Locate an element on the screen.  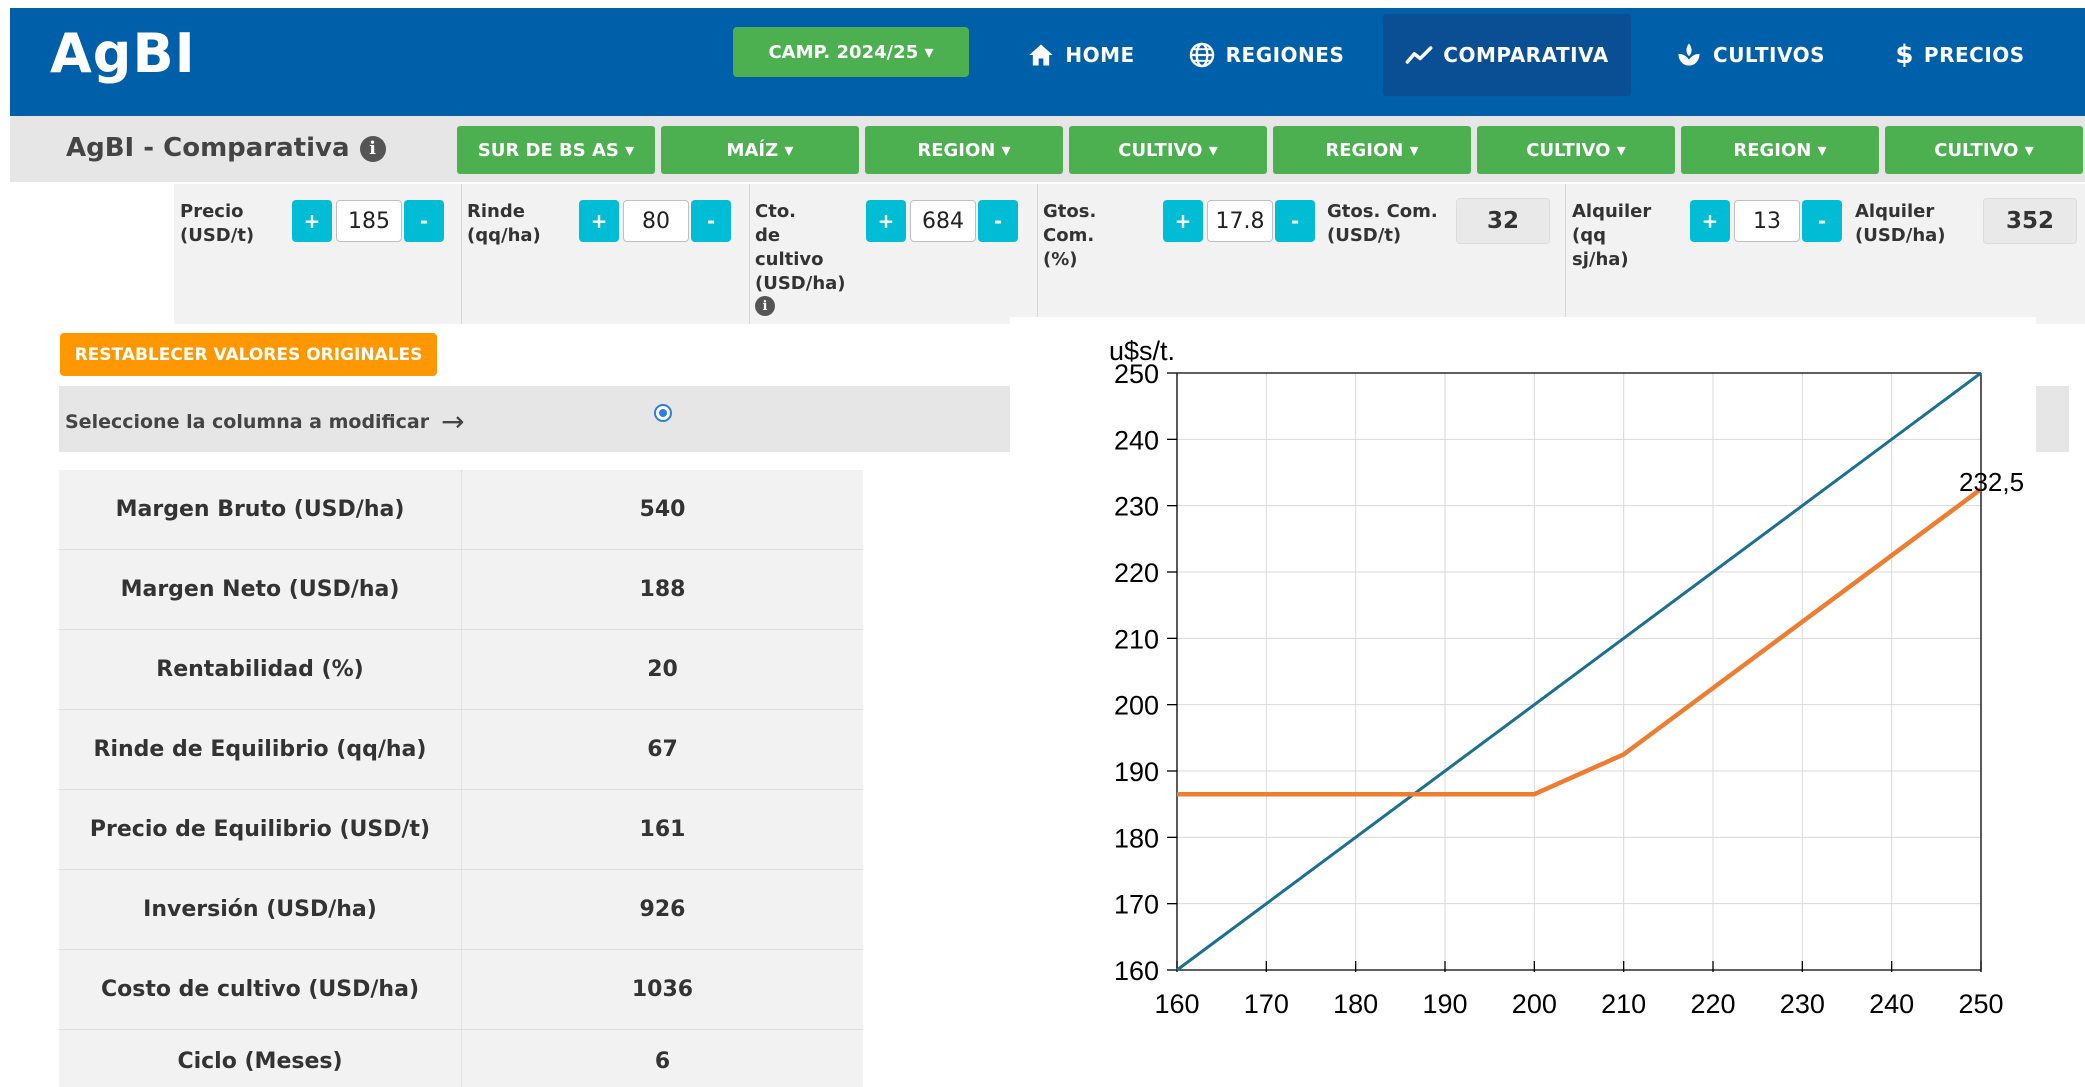
row-label: Margen Bruto (USD/ha) is located at coordinates (260, 509).